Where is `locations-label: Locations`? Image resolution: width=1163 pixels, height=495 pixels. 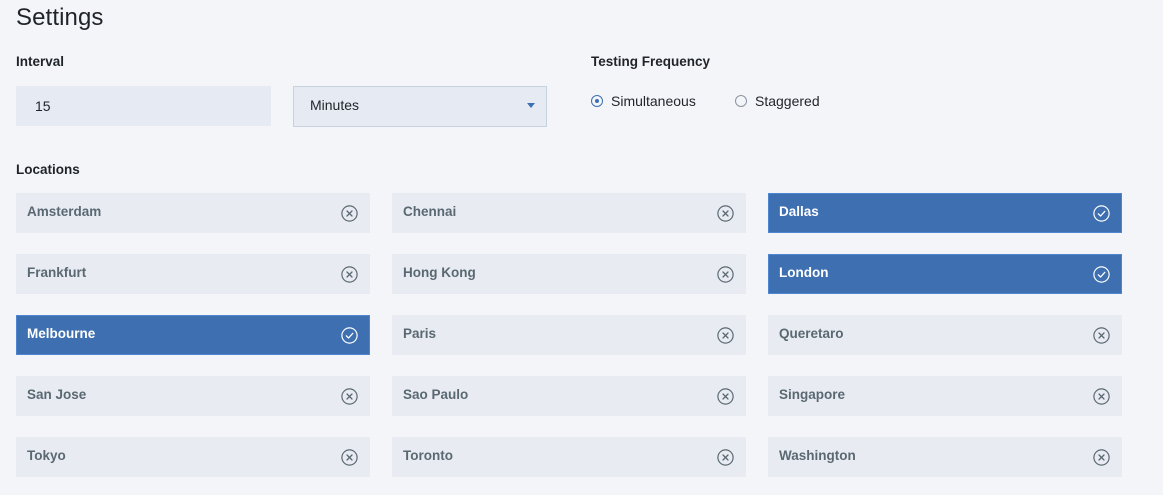 locations-label: Locations is located at coordinates (48, 169).